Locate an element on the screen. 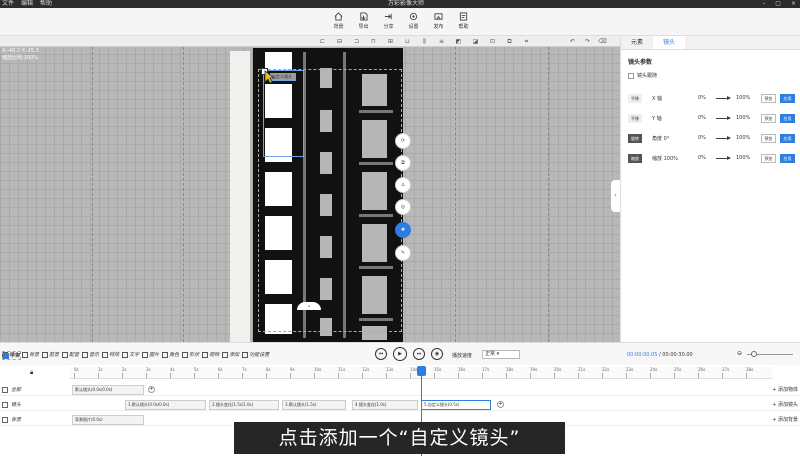 The image size is (800, 456). ruler-tick: 16s is located at coordinates (462, 372).